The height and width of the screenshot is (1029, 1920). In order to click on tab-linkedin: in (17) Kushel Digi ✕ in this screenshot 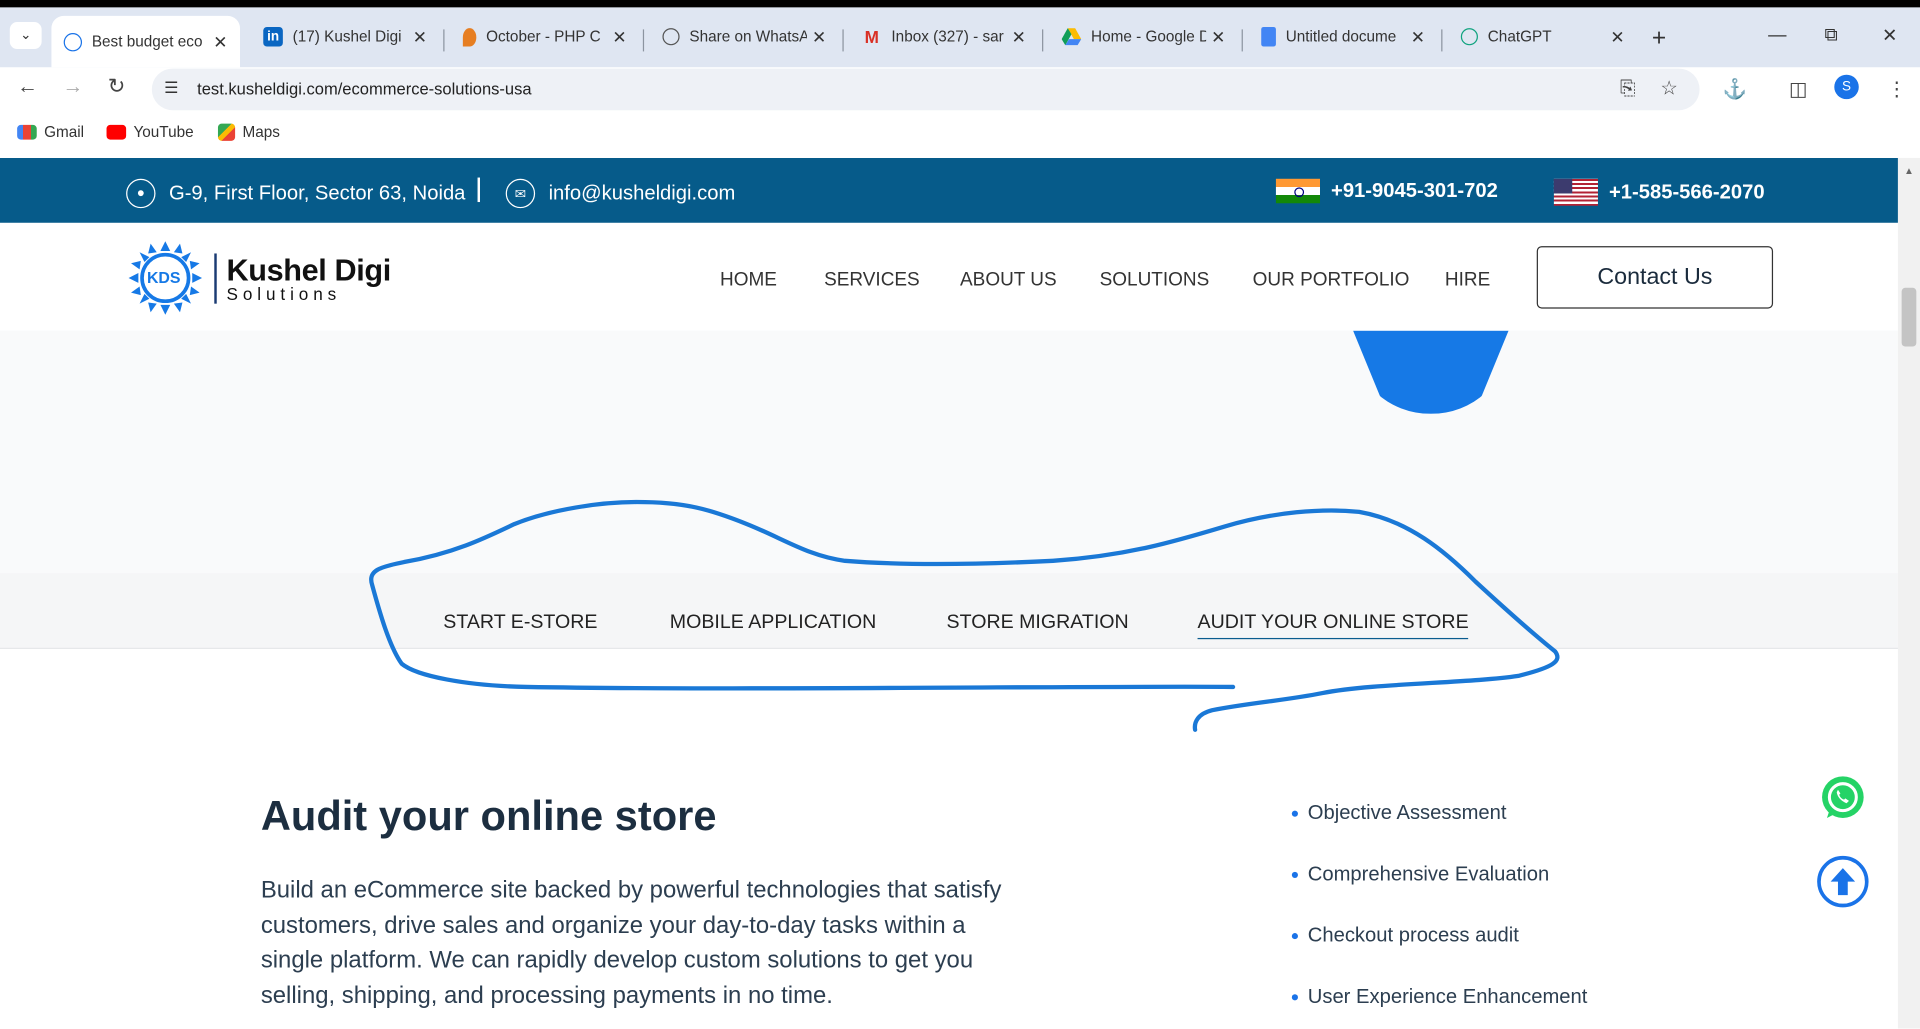, I will do `click(345, 37)`.